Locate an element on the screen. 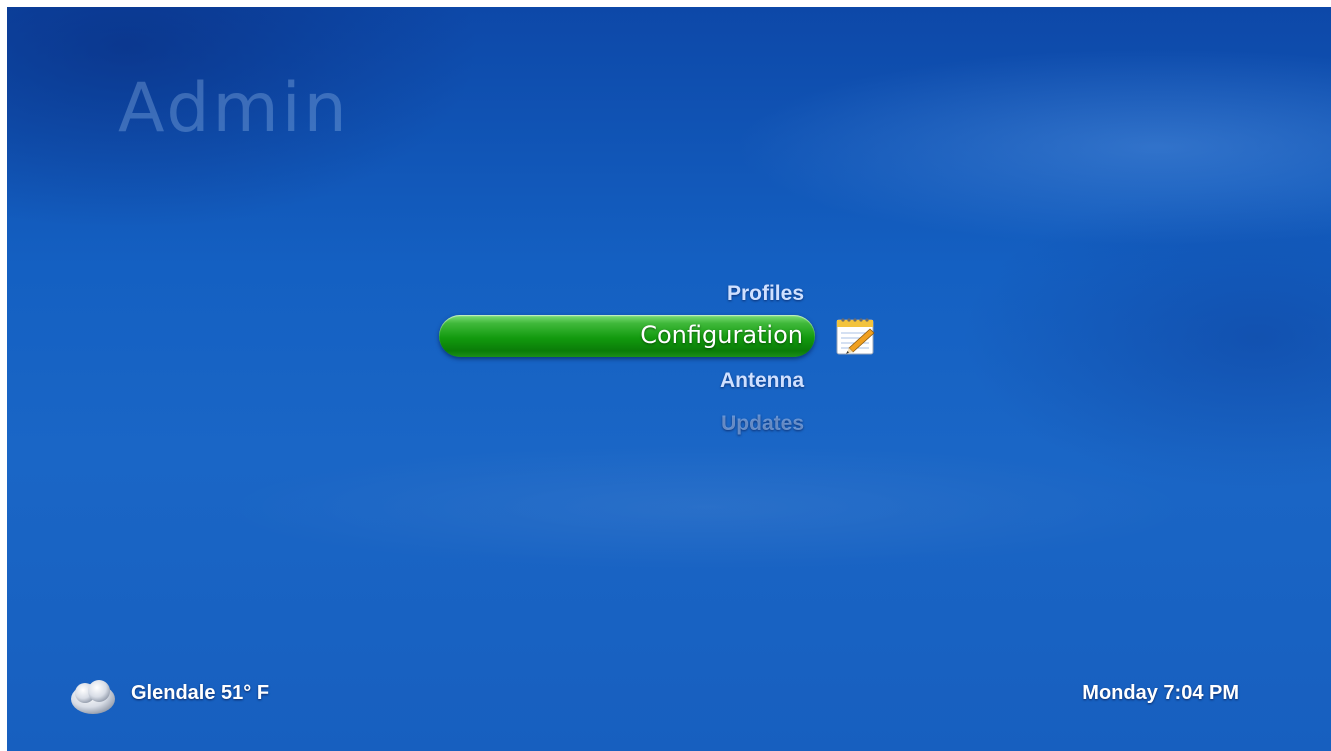  menu-item-profiles: Profiles is located at coordinates (765, 294).